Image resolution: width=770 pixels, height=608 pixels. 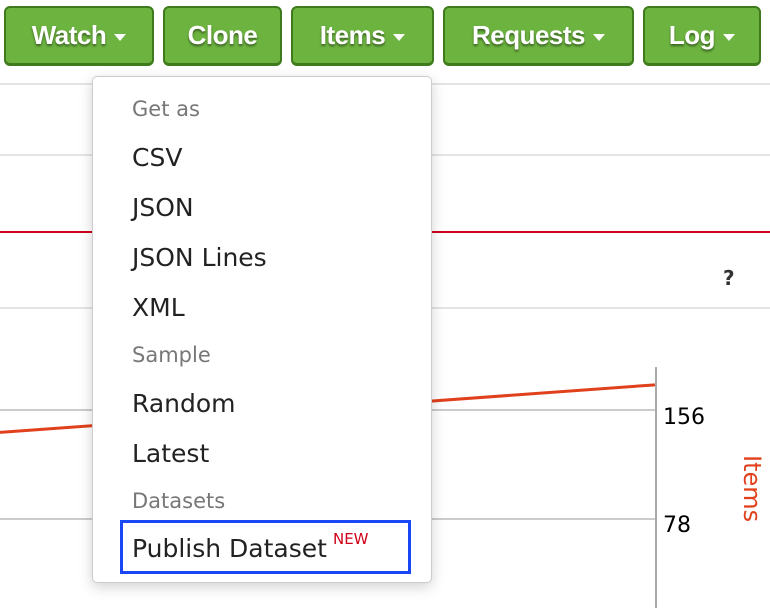 What do you see at coordinates (184, 403) in the screenshot?
I see `menu-item-random: Random` at bounding box center [184, 403].